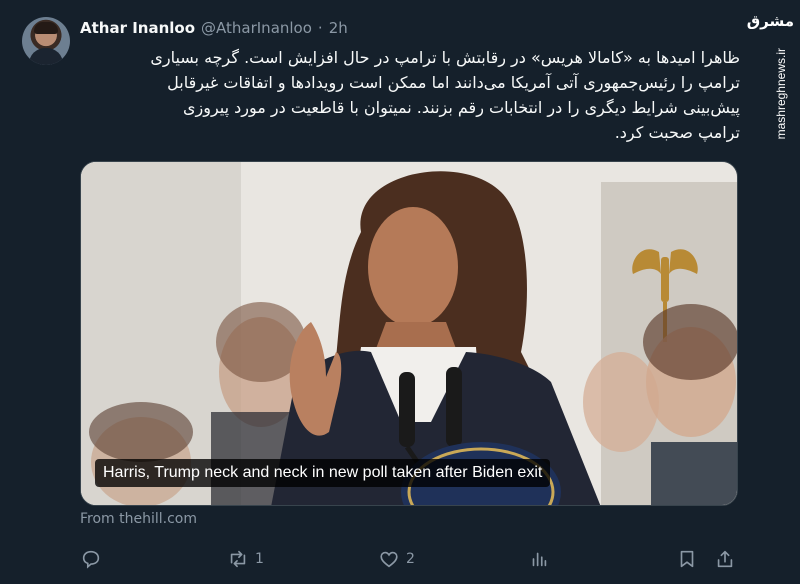 This screenshot has height=584, width=800. What do you see at coordinates (46, 56) in the screenshot?
I see `avatar-shirt` at bounding box center [46, 56].